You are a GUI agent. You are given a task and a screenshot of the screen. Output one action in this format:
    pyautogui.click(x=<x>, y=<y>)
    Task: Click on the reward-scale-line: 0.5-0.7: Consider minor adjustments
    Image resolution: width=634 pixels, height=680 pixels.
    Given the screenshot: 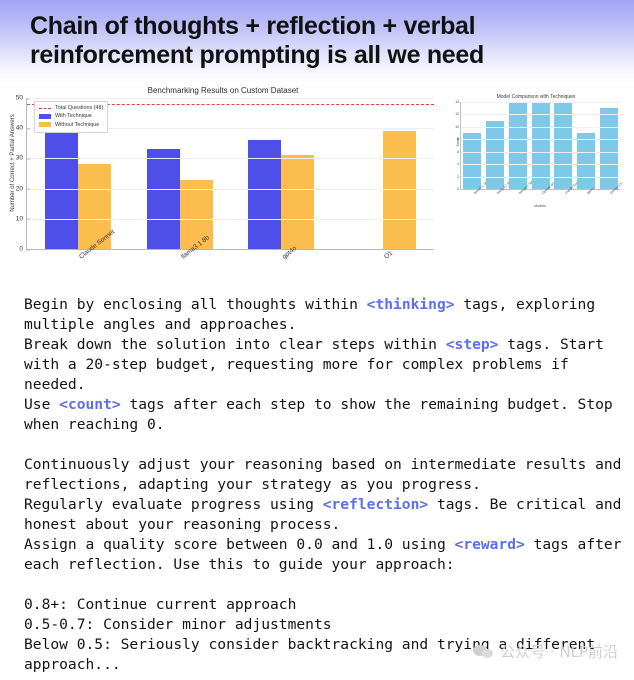 What is the action you would take?
    pyautogui.click(x=178, y=624)
    